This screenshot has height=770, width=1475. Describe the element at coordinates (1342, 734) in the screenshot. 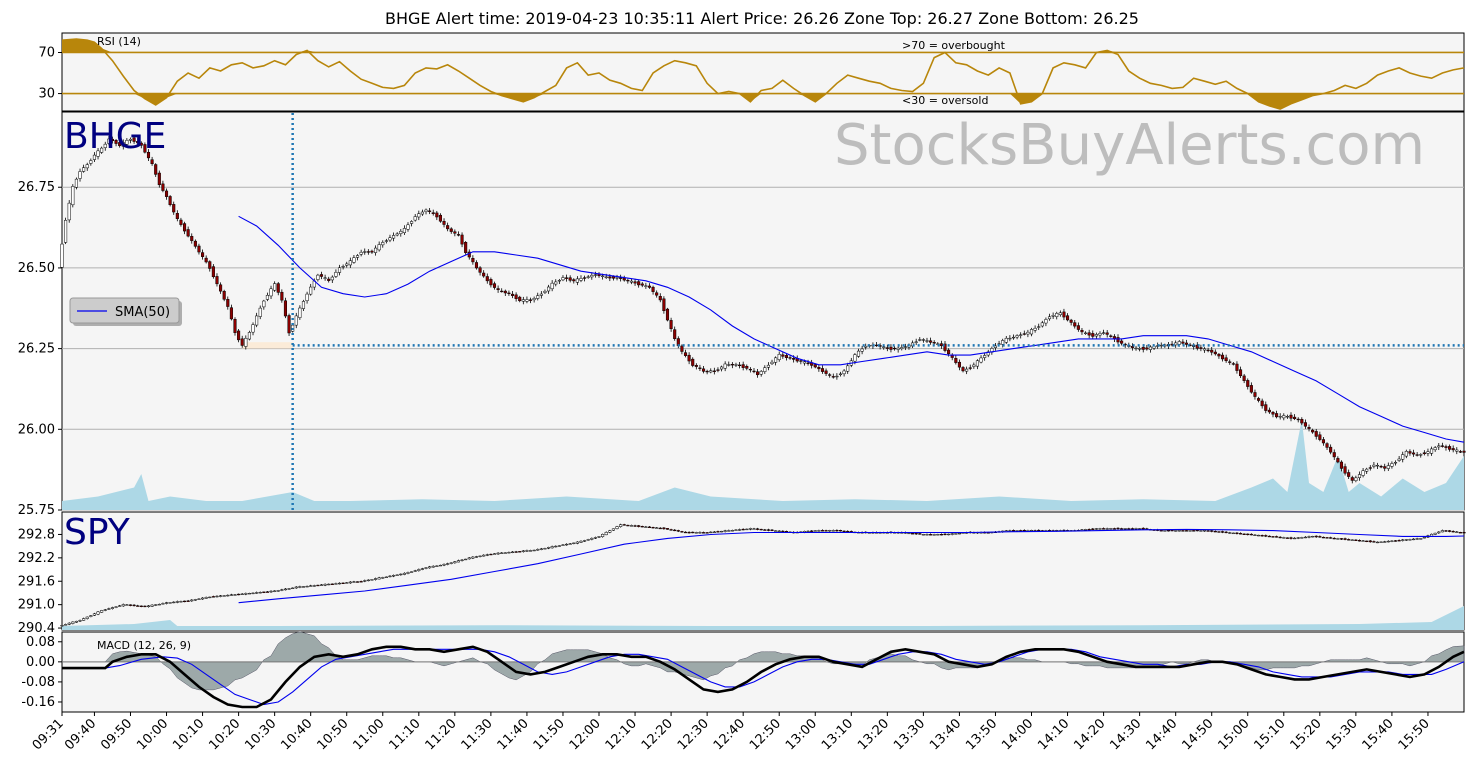

I see `x-tick-label: 15:30` at that location.